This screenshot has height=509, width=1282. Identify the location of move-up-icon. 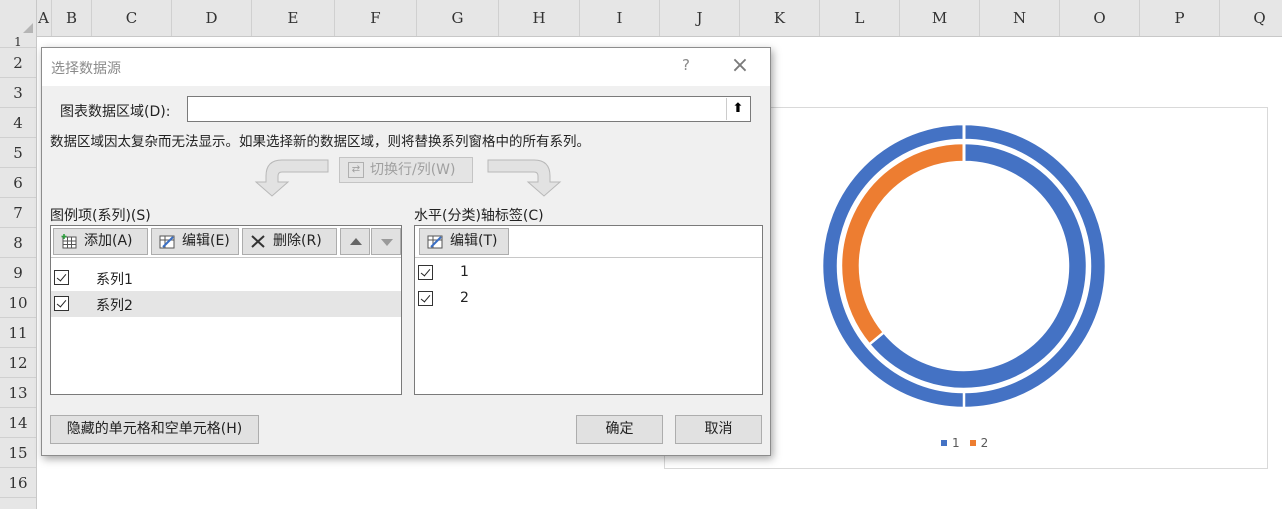
(356, 241).